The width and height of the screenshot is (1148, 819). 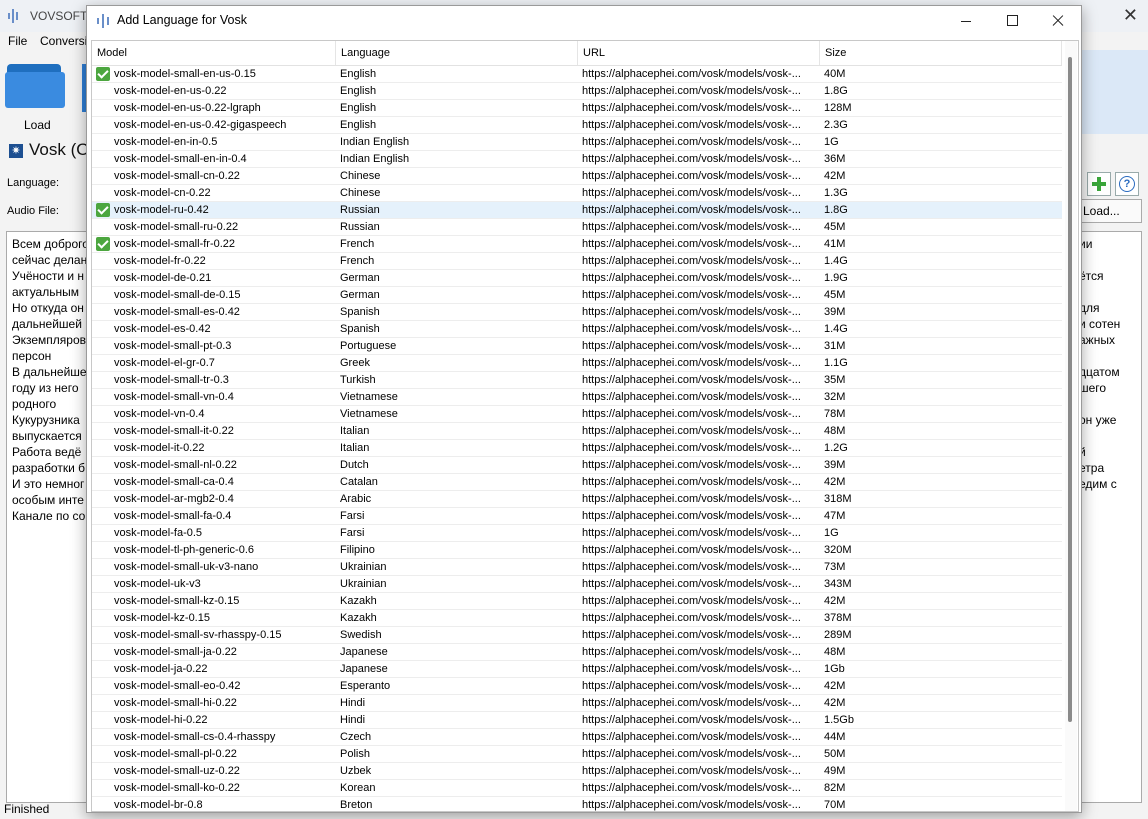 What do you see at coordinates (839, 720) in the screenshot?
I see `size-cell: 1.5Gb` at bounding box center [839, 720].